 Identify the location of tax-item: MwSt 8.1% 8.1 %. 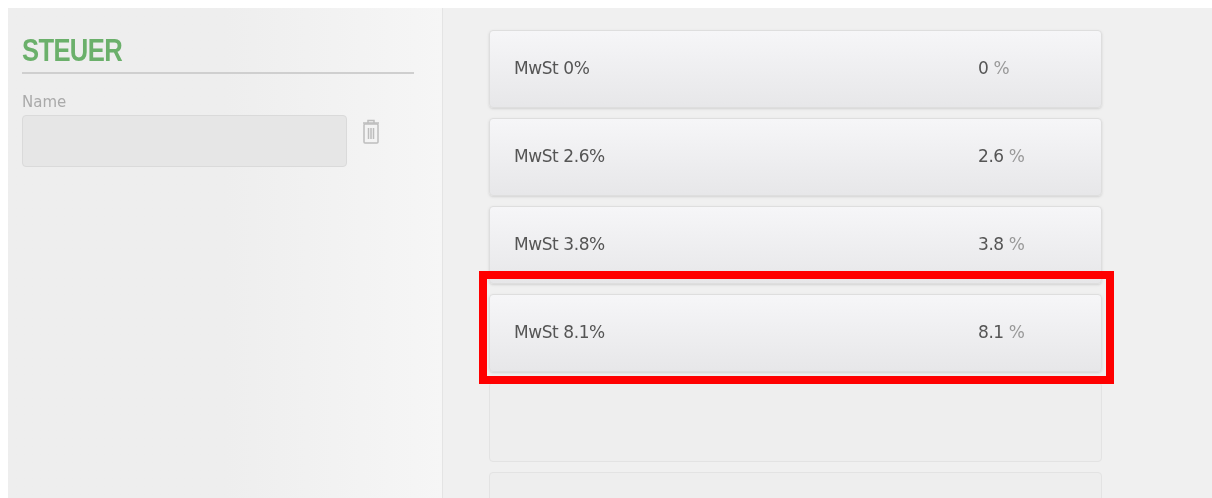
(795, 333).